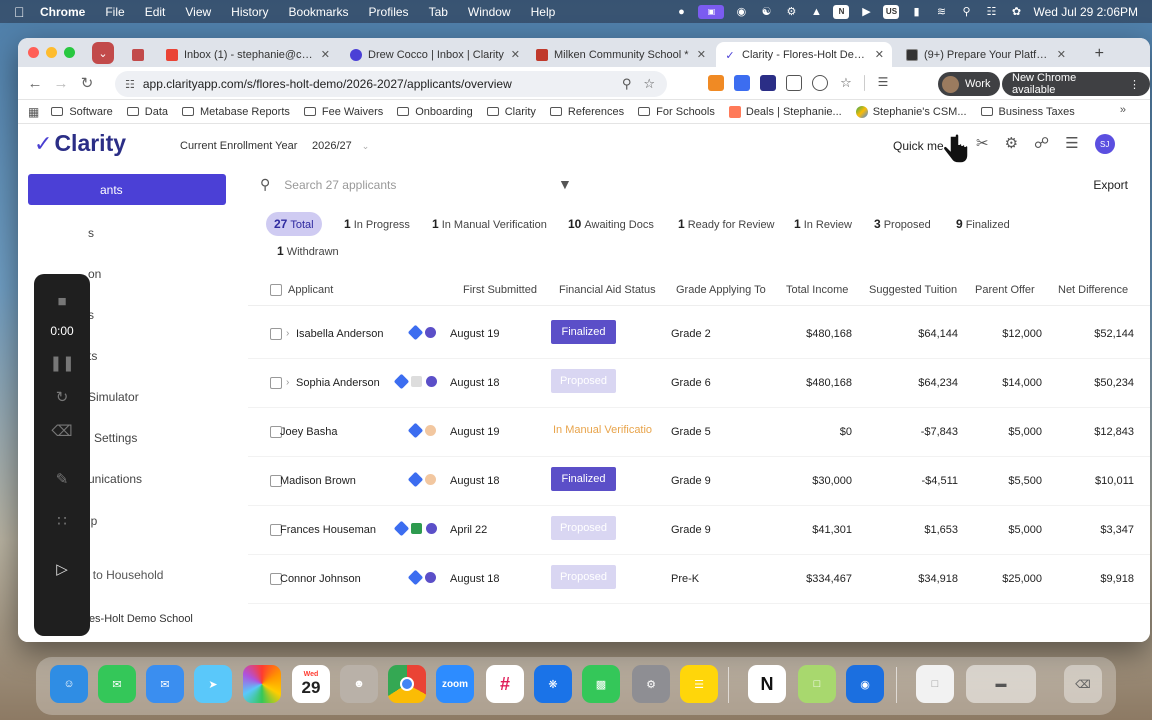 Image resolution: width=1152 pixels, height=720 pixels. Describe the element at coordinates (62, 12) in the screenshot. I see `menu-app-name: Chrome` at that location.